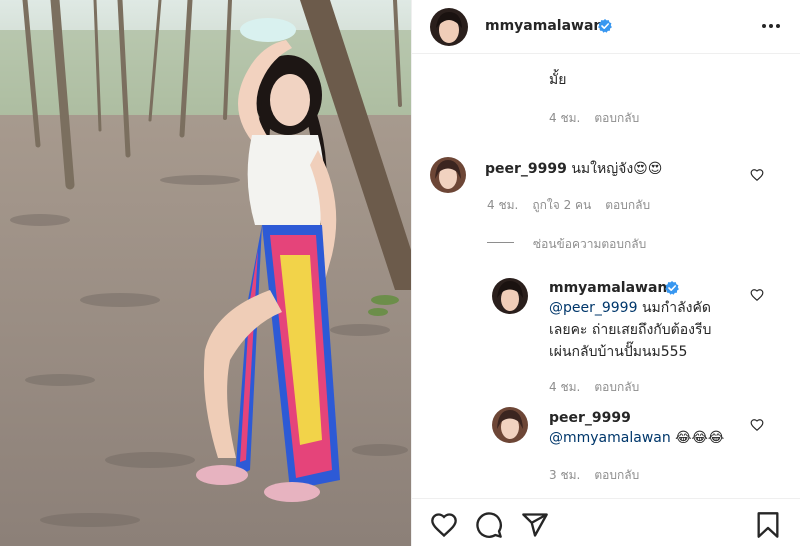  What do you see at coordinates (697, 438) in the screenshot?
I see `reply-text: 😂😂😂` at bounding box center [697, 438].